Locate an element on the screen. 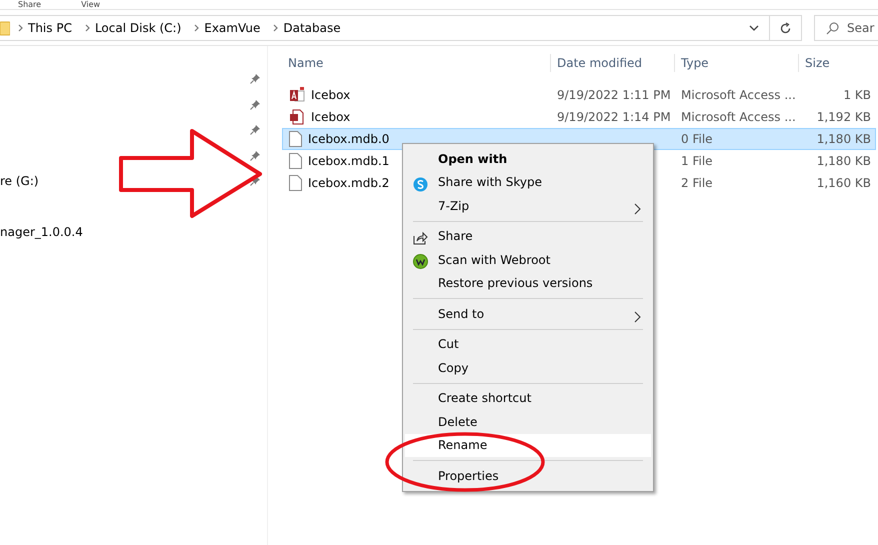  webroot-icon is located at coordinates (420, 262).